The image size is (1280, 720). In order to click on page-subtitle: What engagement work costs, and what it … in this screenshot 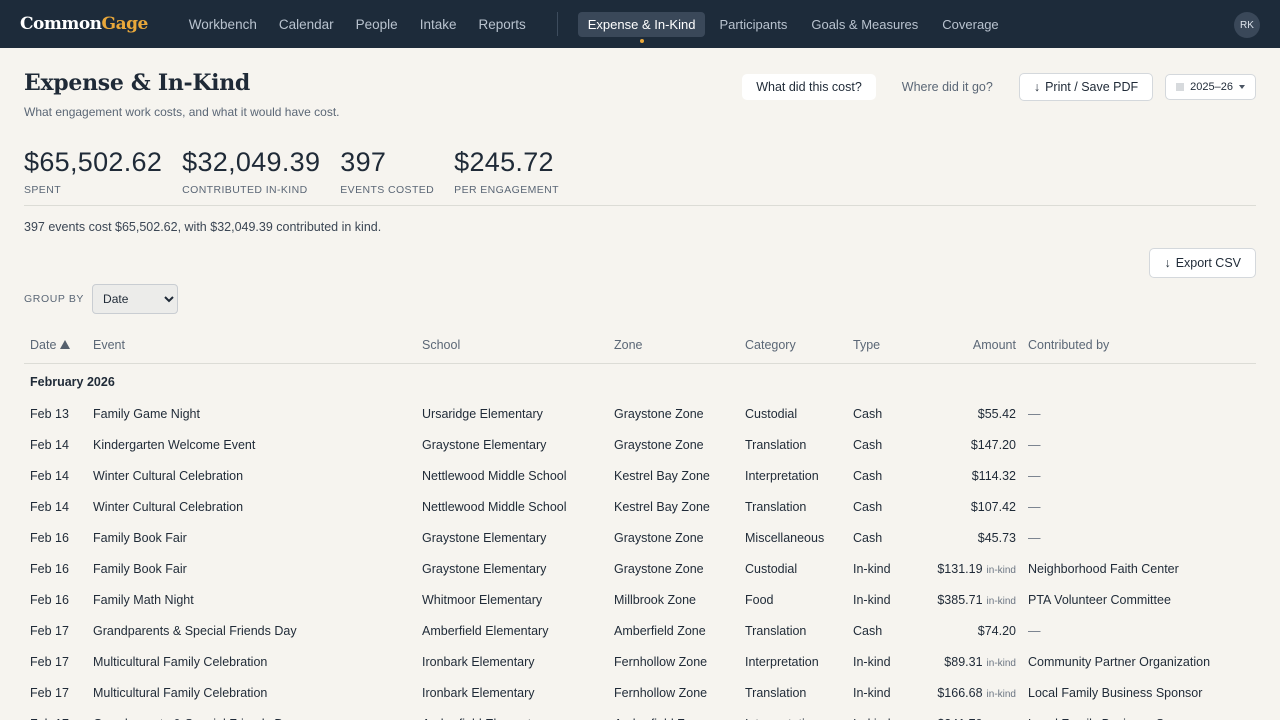, I will do `click(182, 112)`.